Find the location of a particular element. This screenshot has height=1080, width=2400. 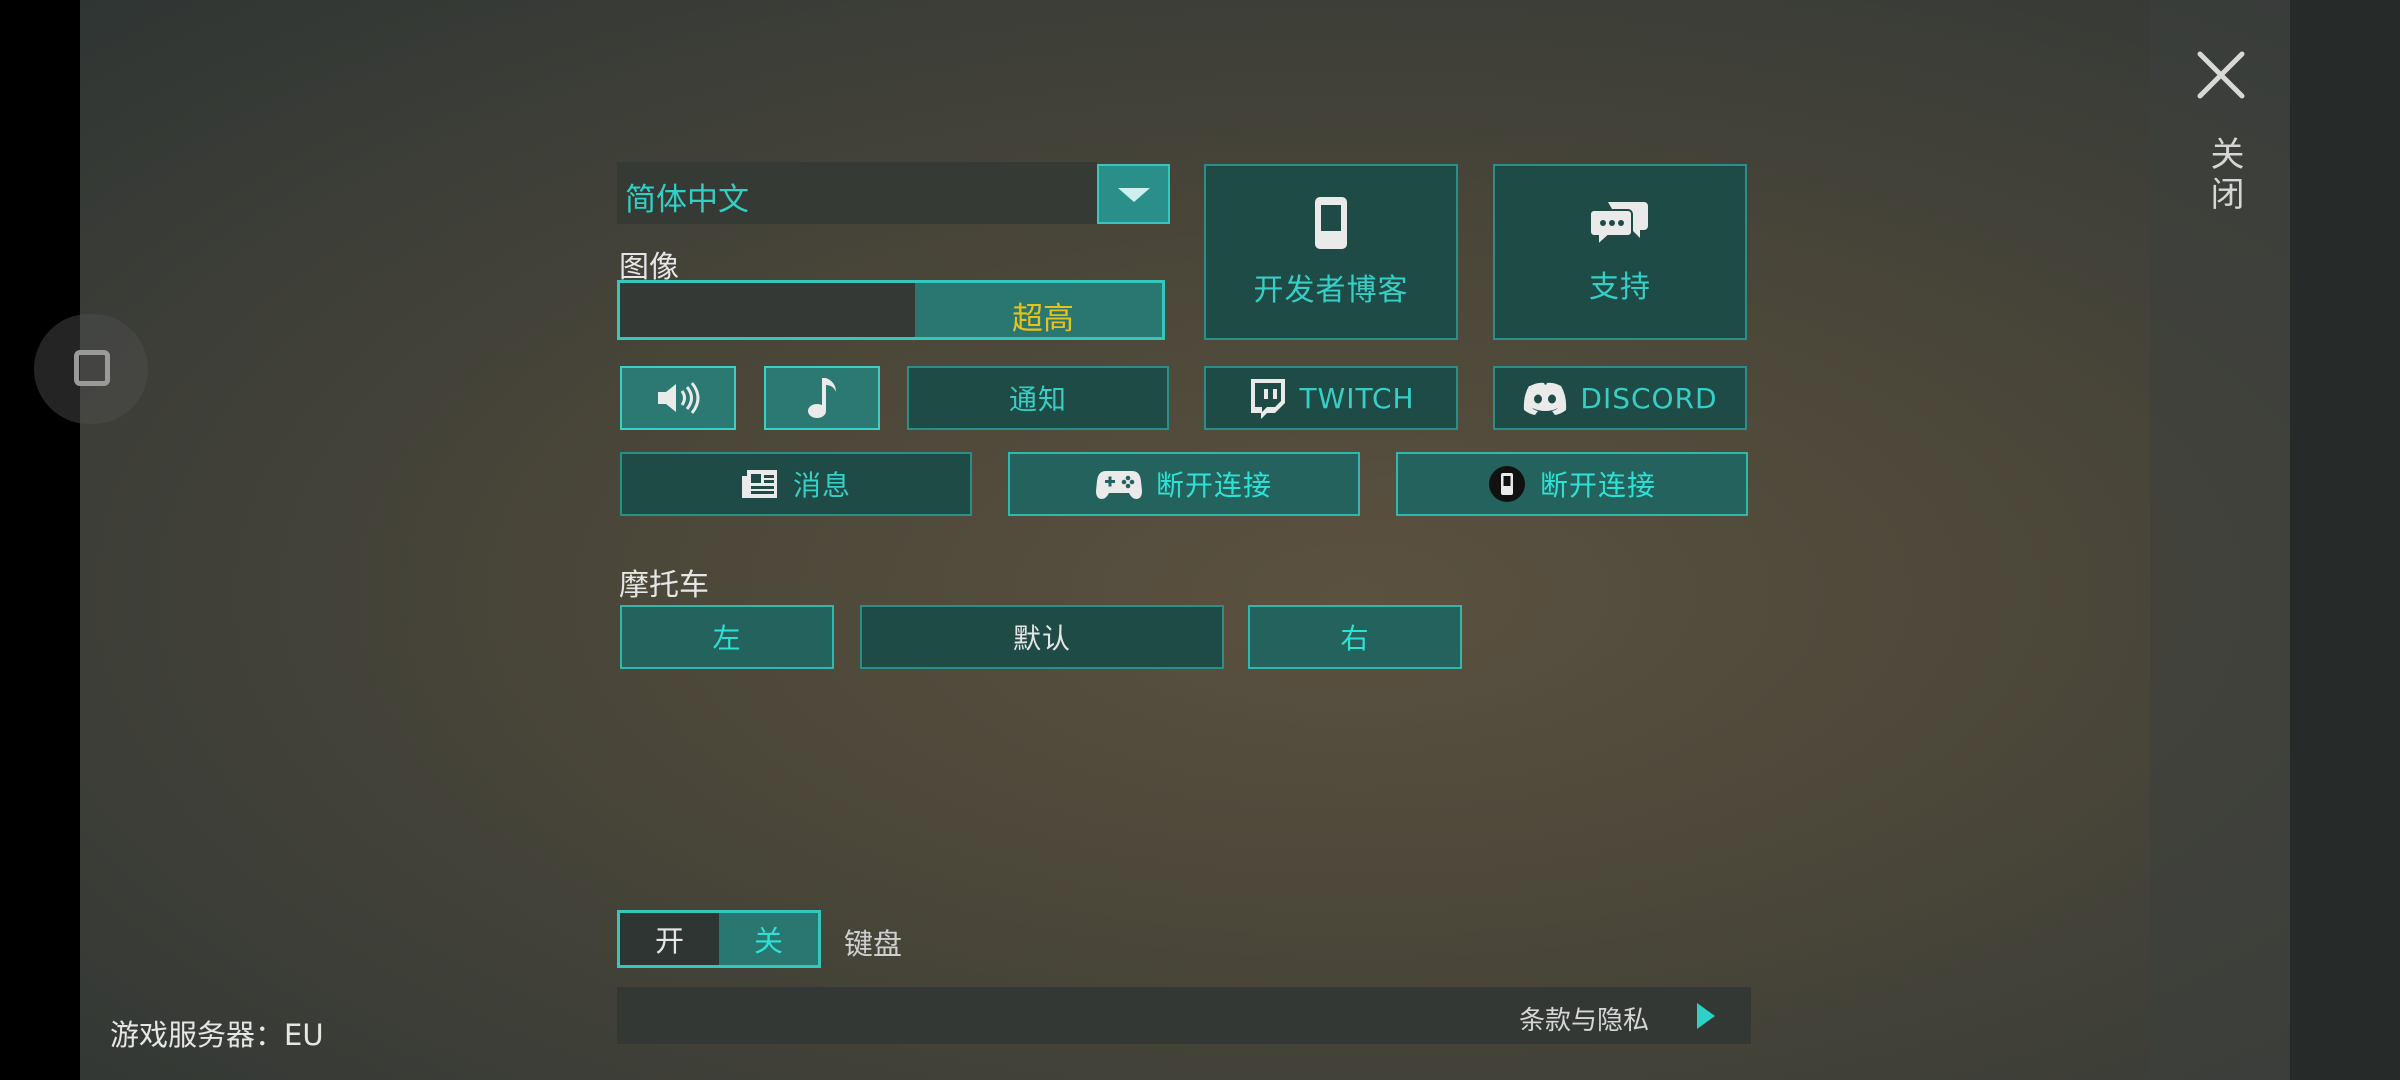

support-button: 支持 is located at coordinates (1620, 252).